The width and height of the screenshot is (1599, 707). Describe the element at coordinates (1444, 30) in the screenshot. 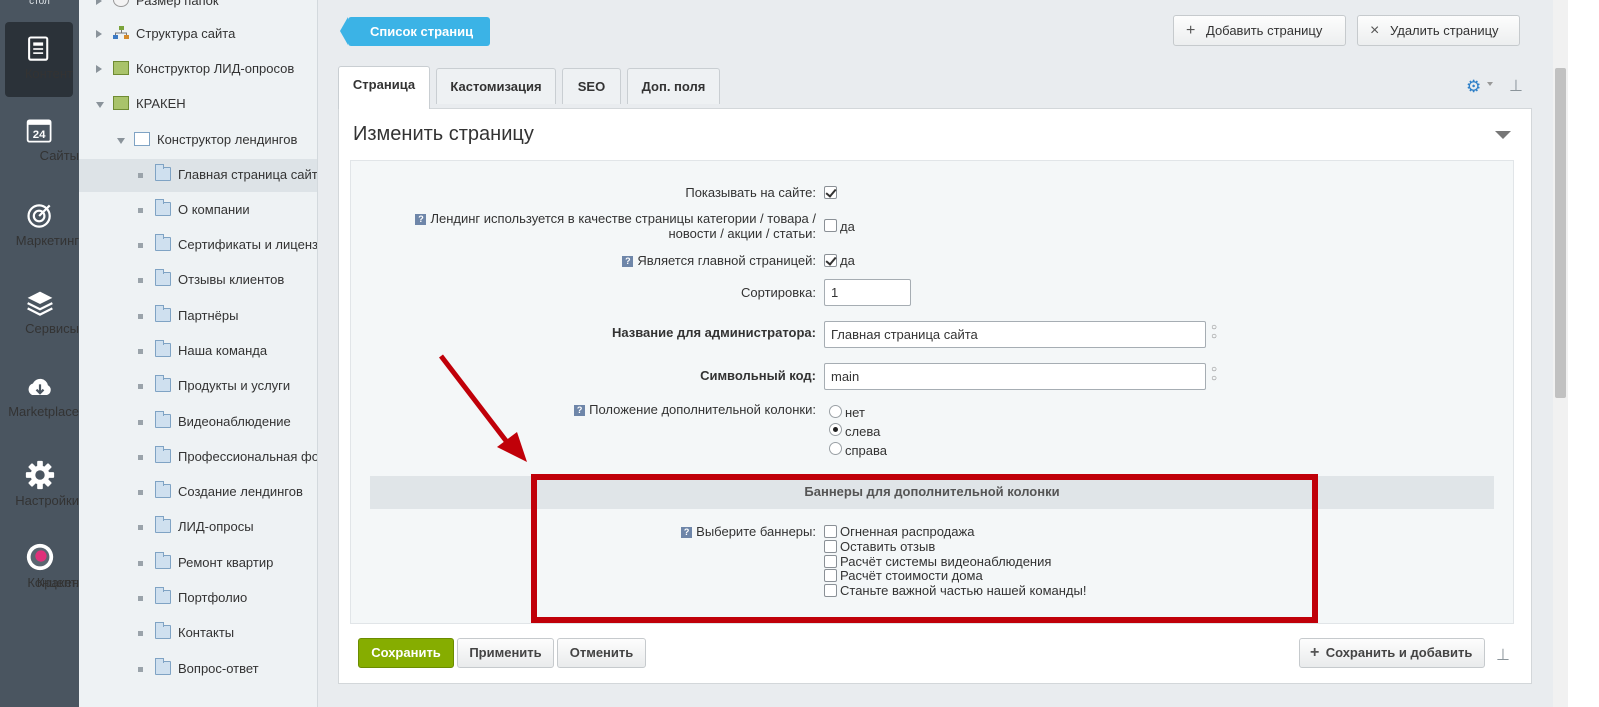

I see `delete-page-label: Удалить страницу` at that location.